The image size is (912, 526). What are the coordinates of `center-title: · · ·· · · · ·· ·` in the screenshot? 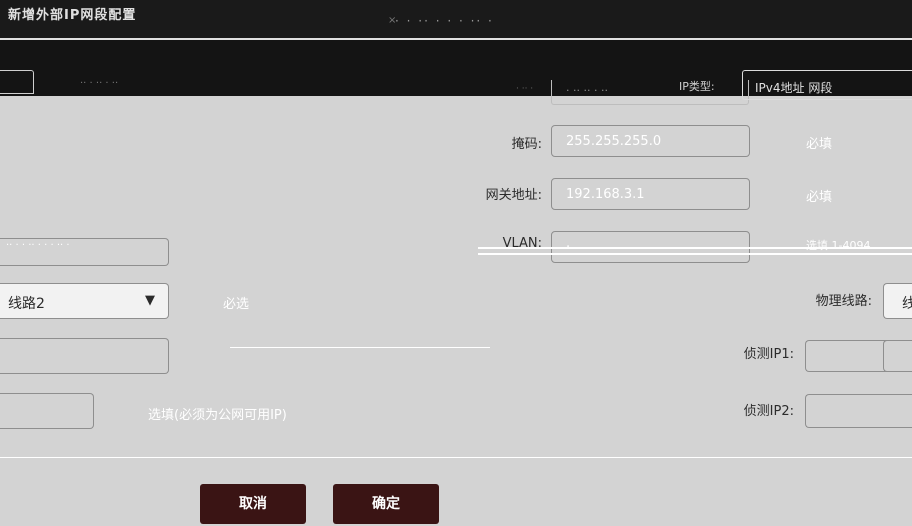 It's located at (444, 21).